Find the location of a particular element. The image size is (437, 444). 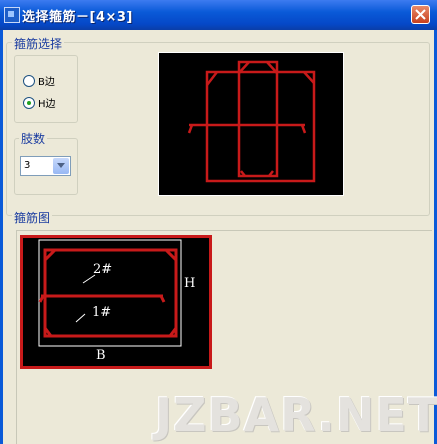

stirrup-preview is located at coordinates (251, 124).